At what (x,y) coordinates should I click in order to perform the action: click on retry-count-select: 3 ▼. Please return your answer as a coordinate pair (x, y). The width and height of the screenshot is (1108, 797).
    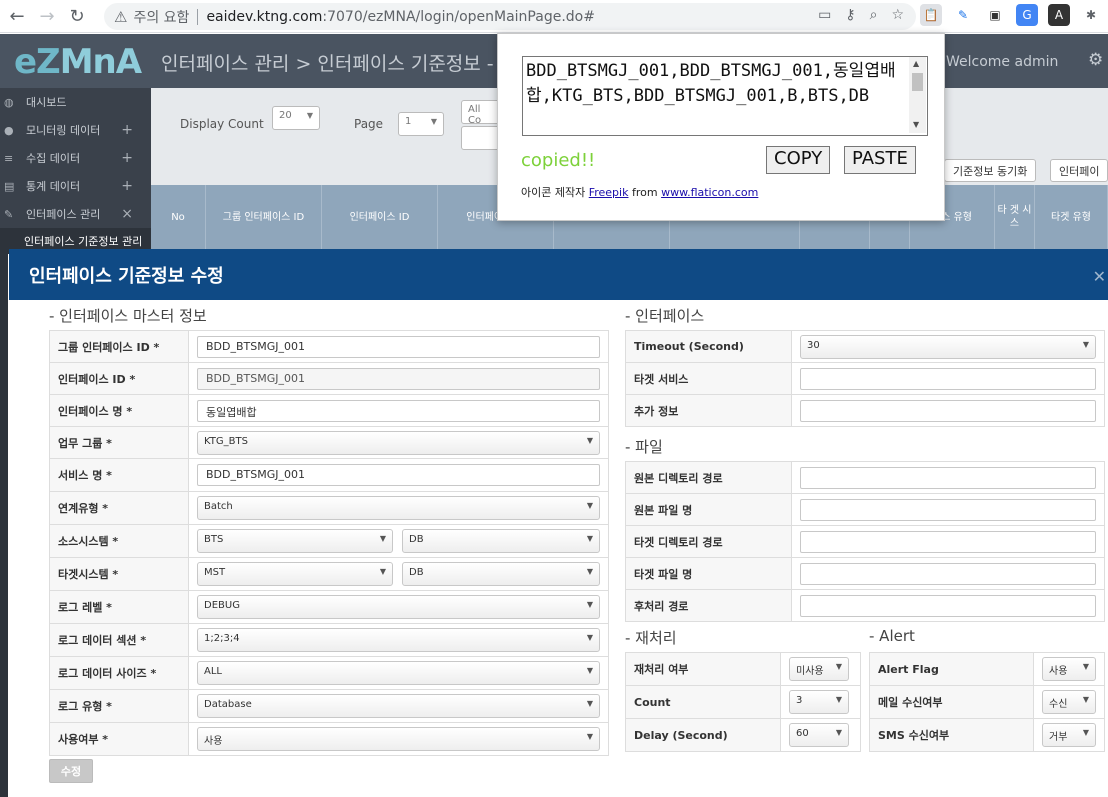
    Looking at the image, I should click on (819, 702).